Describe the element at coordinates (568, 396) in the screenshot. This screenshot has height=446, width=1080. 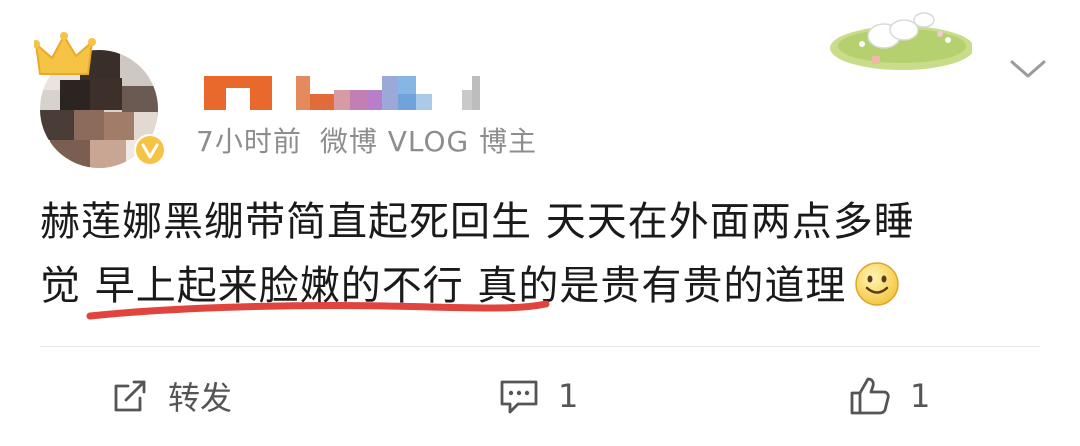
I see `comment-count: 1` at that location.